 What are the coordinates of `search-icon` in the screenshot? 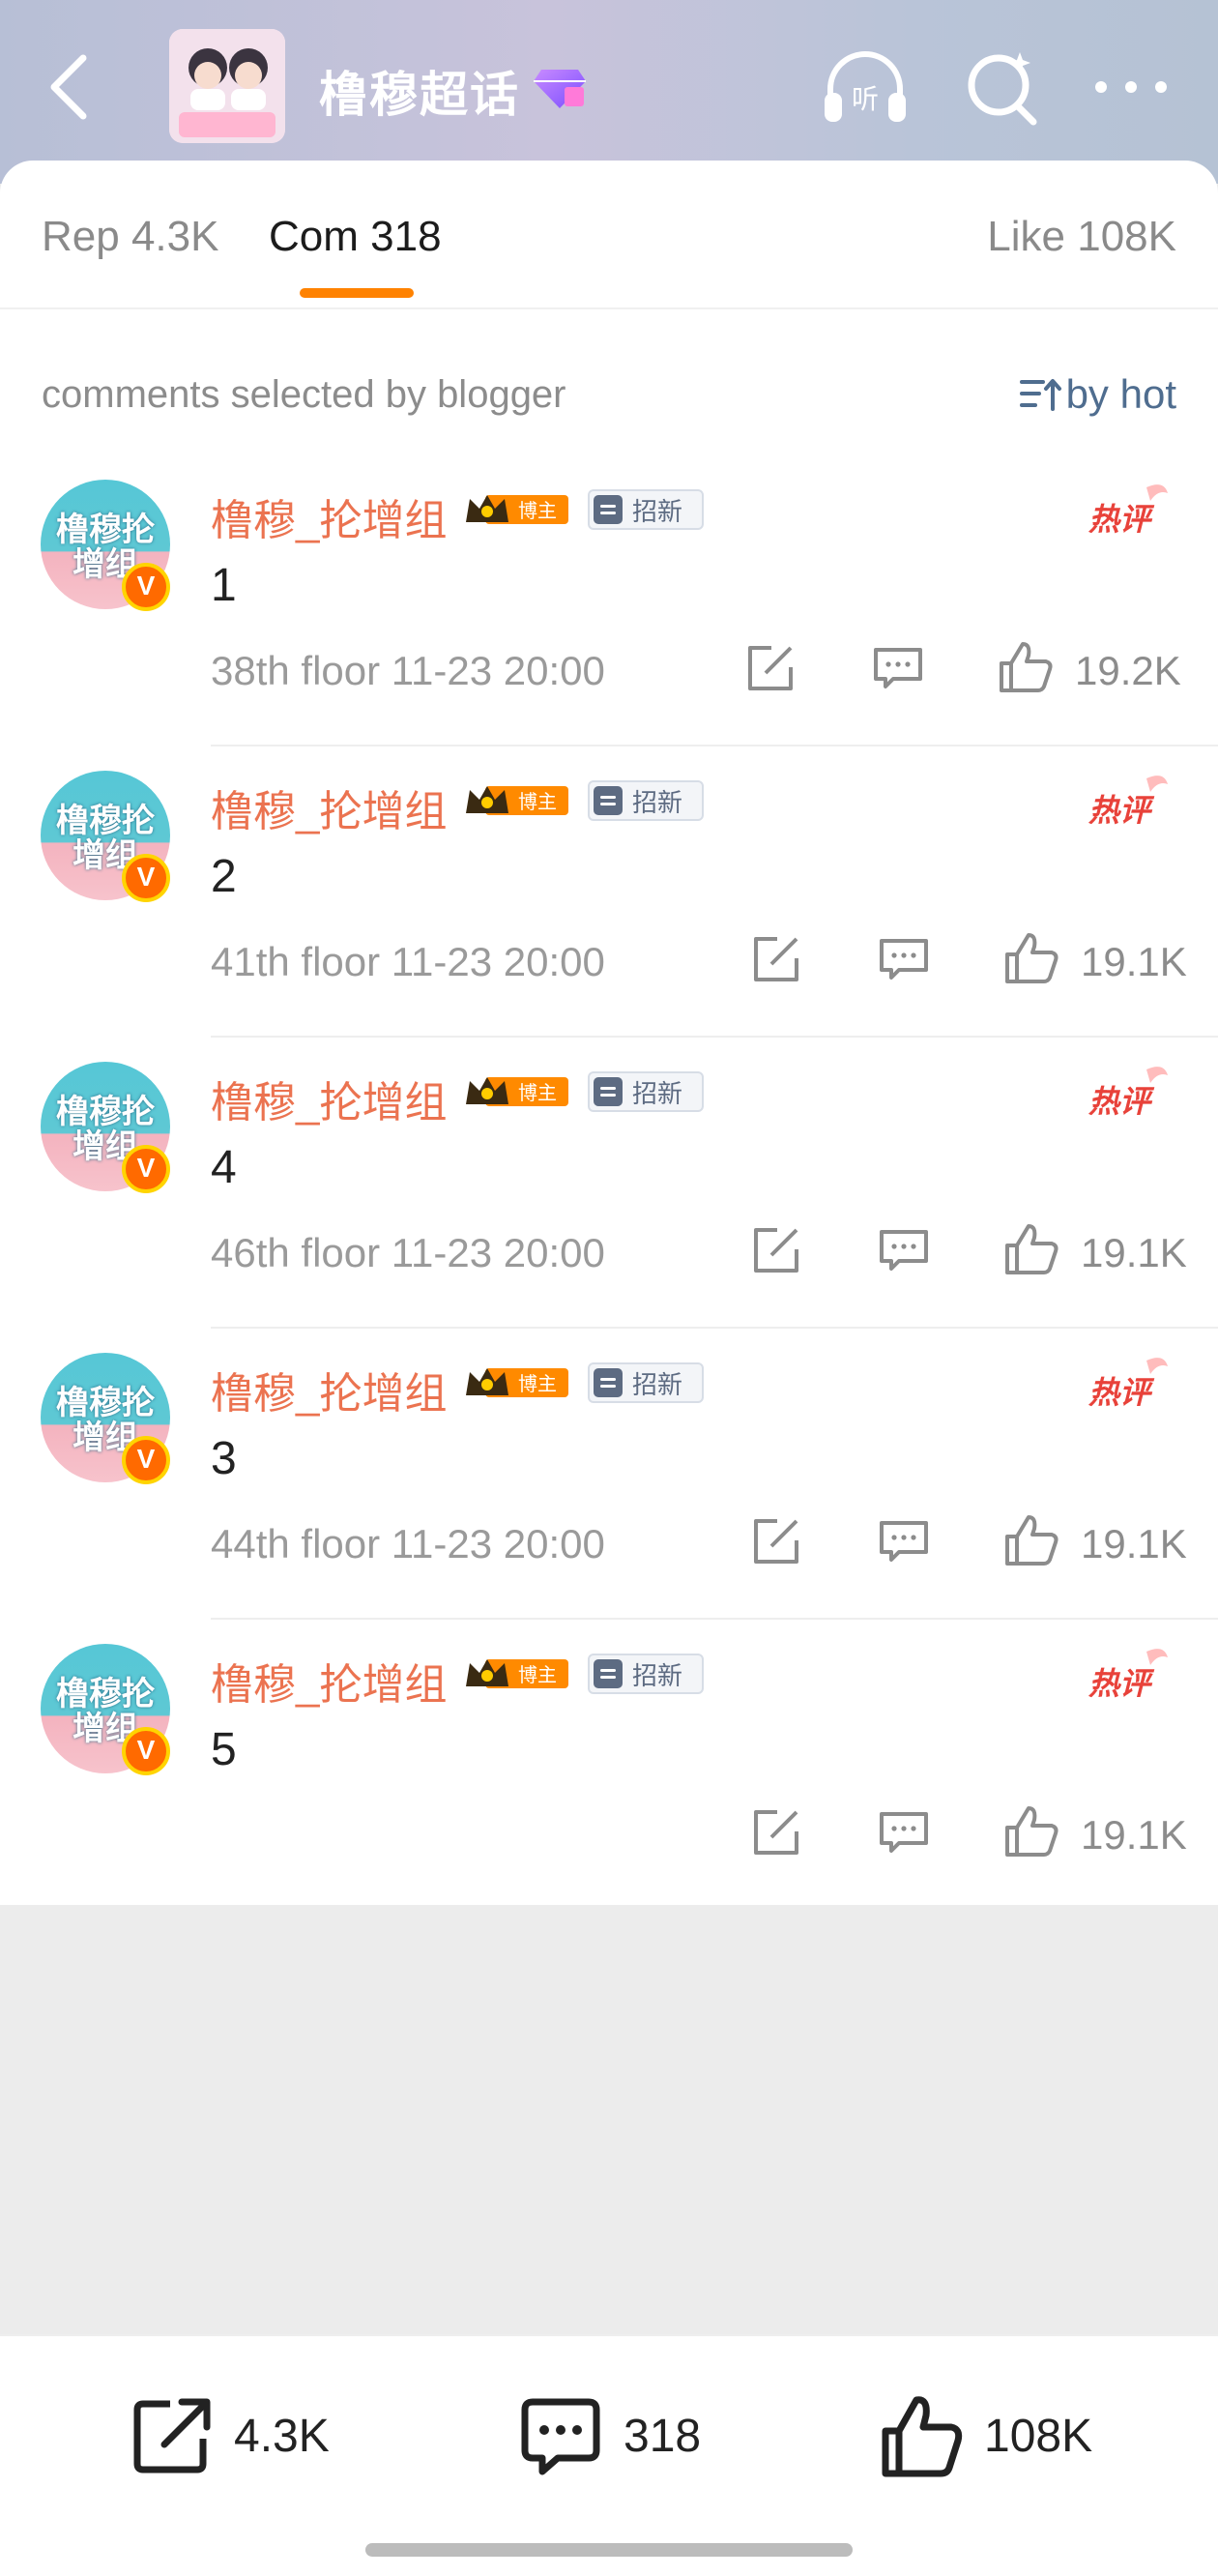 It's located at (1002, 87).